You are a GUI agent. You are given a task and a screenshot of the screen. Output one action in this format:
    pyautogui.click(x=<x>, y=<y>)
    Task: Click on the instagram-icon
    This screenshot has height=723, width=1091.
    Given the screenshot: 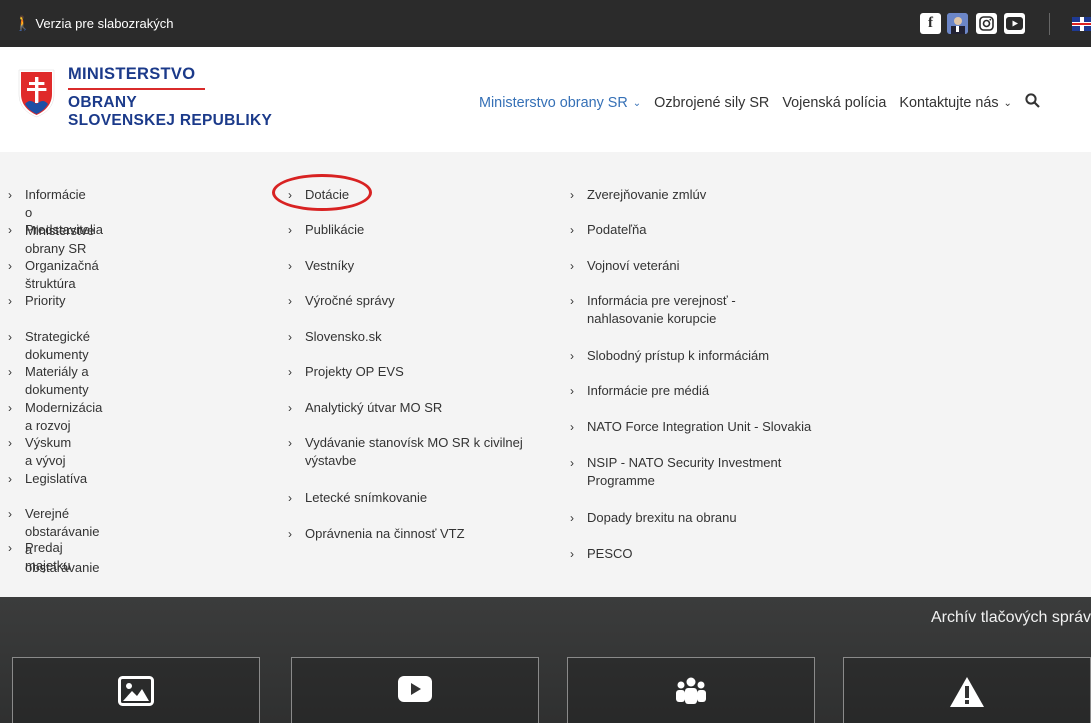 What is the action you would take?
    pyautogui.click(x=986, y=23)
    